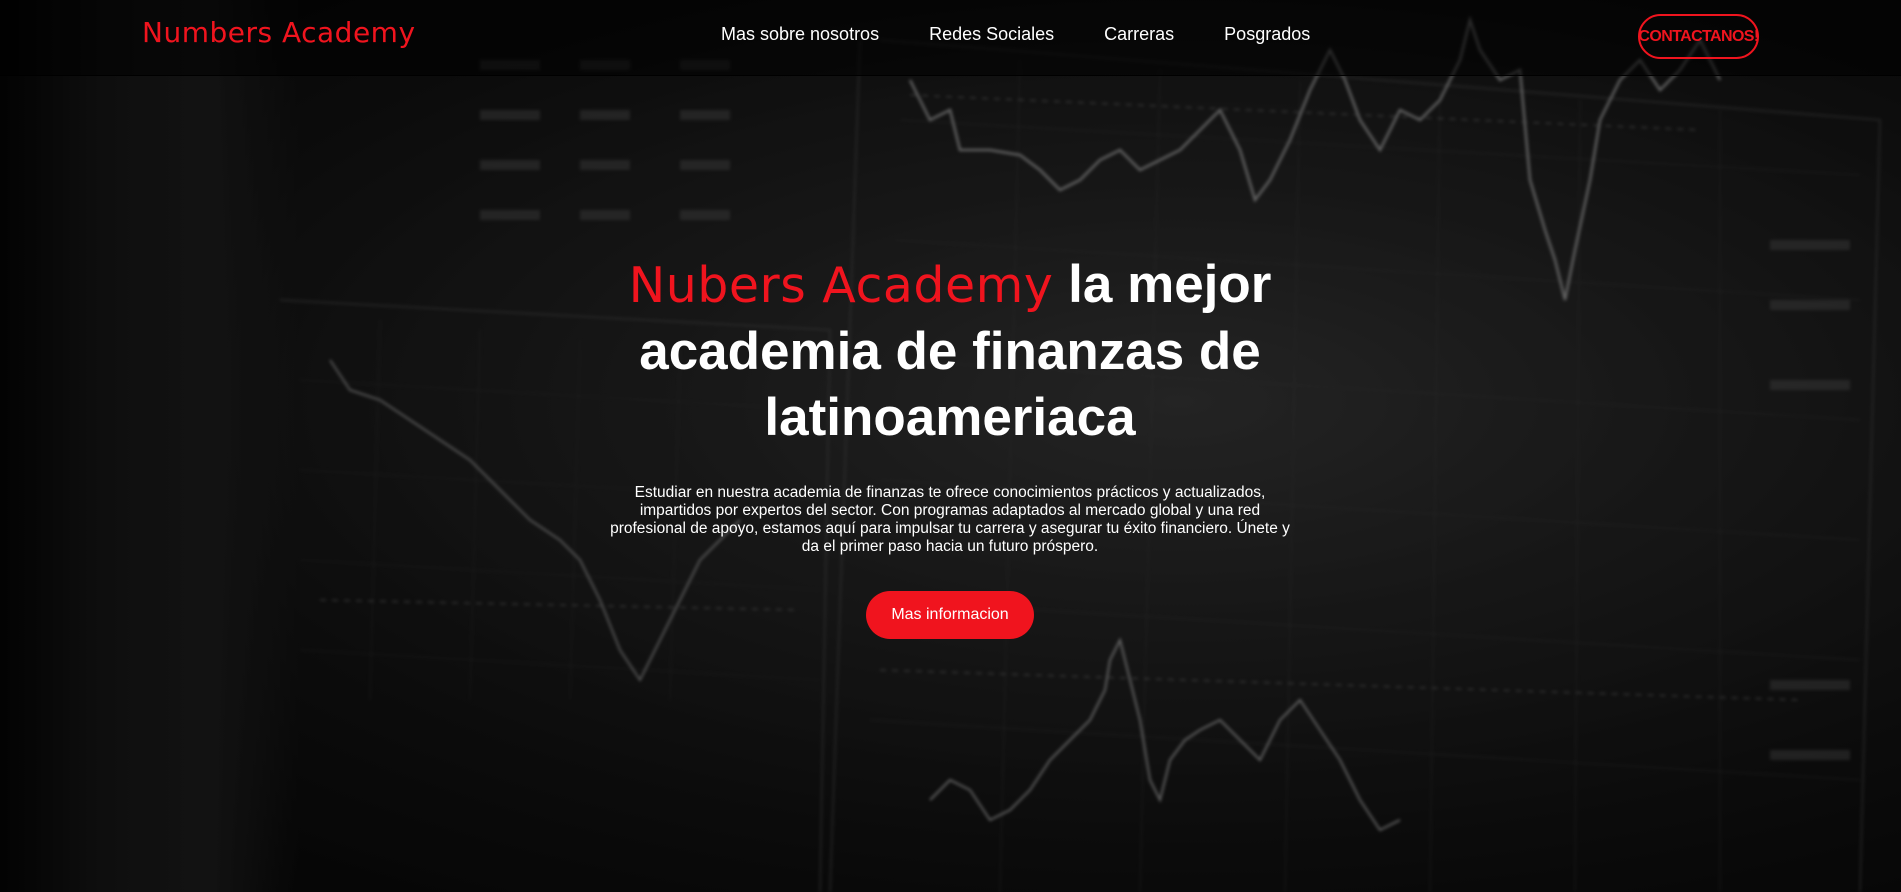 The image size is (1901, 892). What do you see at coordinates (991, 34) in the screenshot?
I see `nav-link-social: Redes Sociales` at bounding box center [991, 34].